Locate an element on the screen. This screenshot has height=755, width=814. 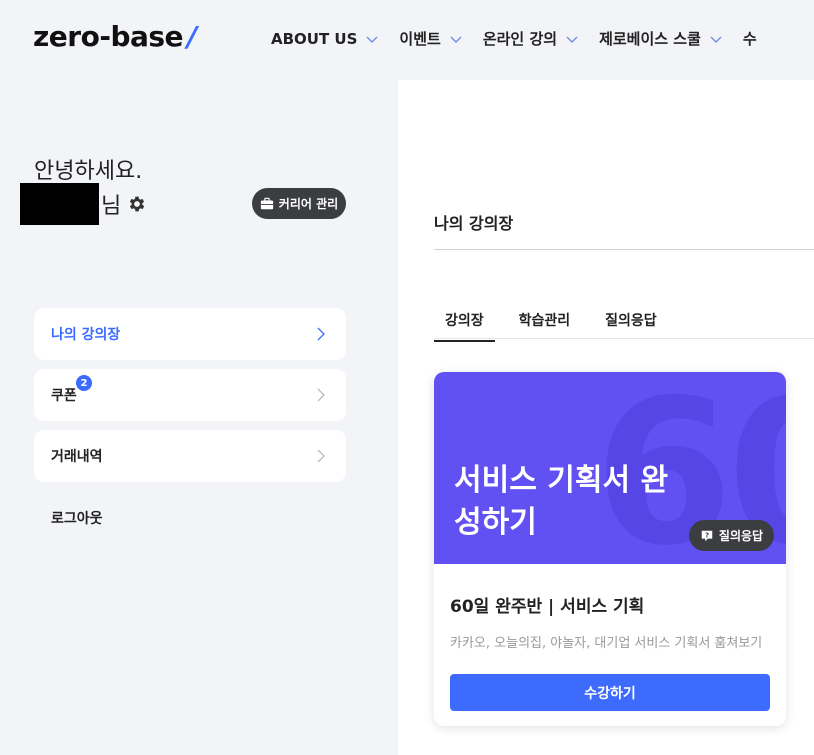
greeting-text: 안녕하세요. is located at coordinates (88, 171).